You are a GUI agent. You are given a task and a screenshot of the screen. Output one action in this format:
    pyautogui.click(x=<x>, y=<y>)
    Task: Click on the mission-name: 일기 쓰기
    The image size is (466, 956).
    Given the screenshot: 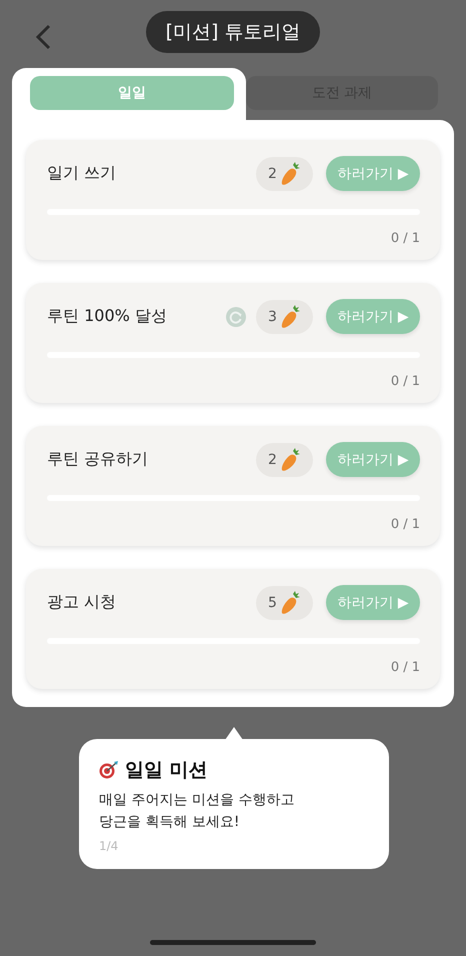 What is the action you would take?
    pyautogui.click(x=82, y=173)
    